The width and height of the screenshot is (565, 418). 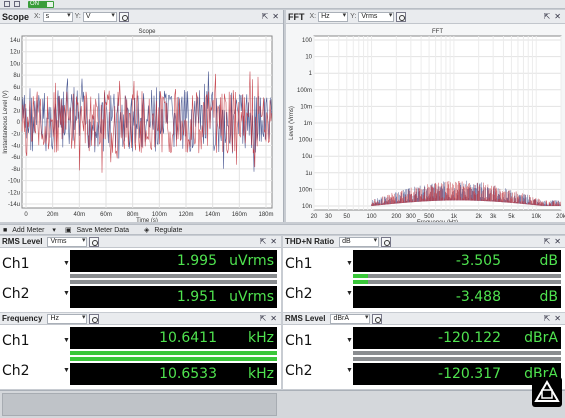 What do you see at coordinates (99, 16) in the screenshot?
I see `scope-y-unit-select: V` at bounding box center [99, 16].